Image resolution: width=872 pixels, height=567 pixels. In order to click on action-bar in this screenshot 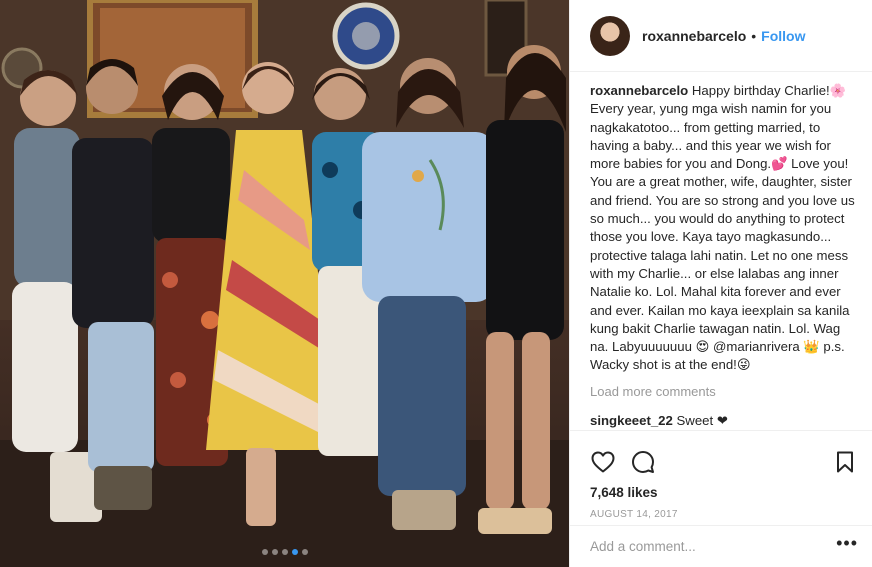, I will do `click(721, 456)`.